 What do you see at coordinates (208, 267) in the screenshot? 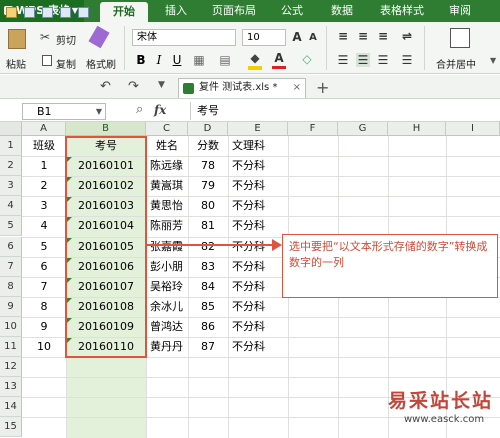
I see `table-cell: 83` at bounding box center [208, 267].